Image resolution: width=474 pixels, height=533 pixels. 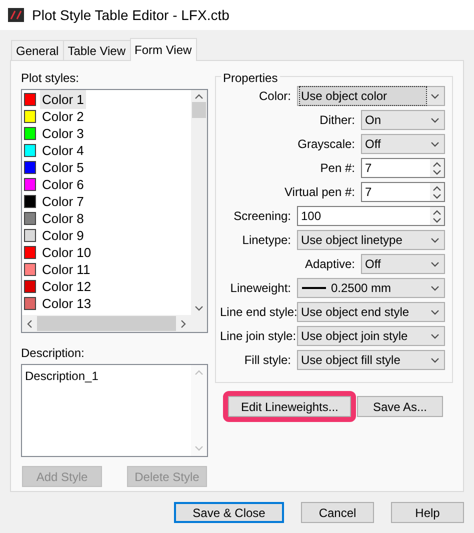 What do you see at coordinates (199, 202) in the screenshot?
I see `vertical-scrollbar` at bounding box center [199, 202].